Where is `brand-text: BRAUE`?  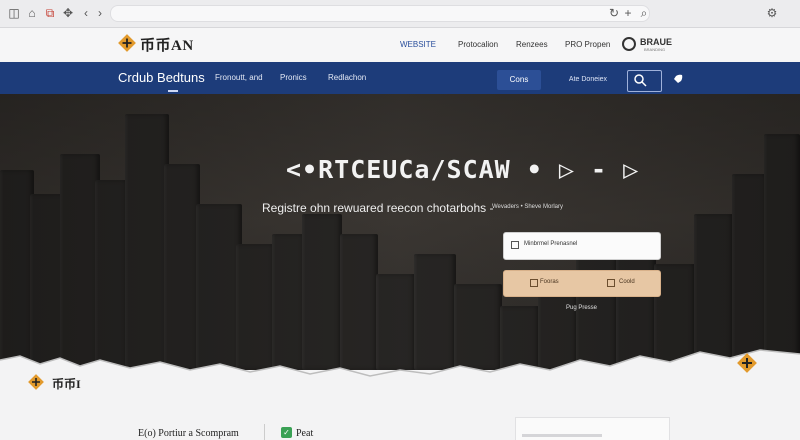
brand-text: BRAUE is located at coordinates (656, 42).